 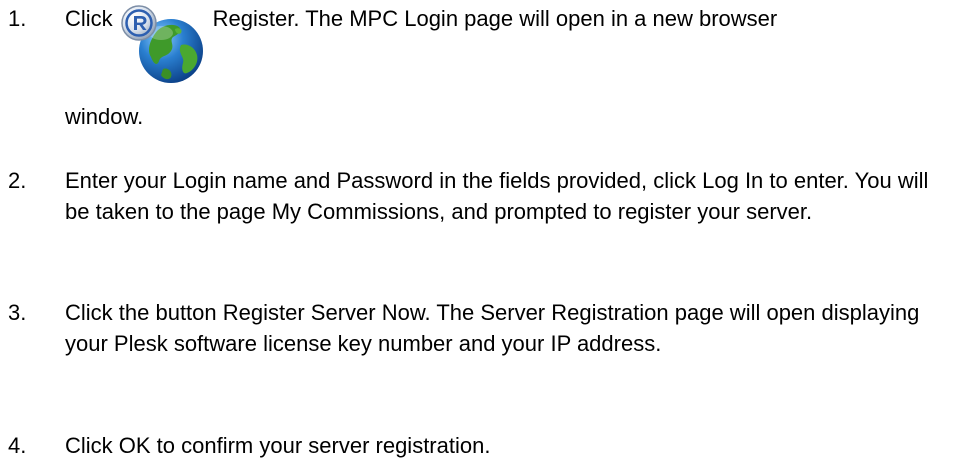 What do you see at coordinates (17, 180) in the screenshot?
I see `step-number: 2.` at bounding box center [17, 180].